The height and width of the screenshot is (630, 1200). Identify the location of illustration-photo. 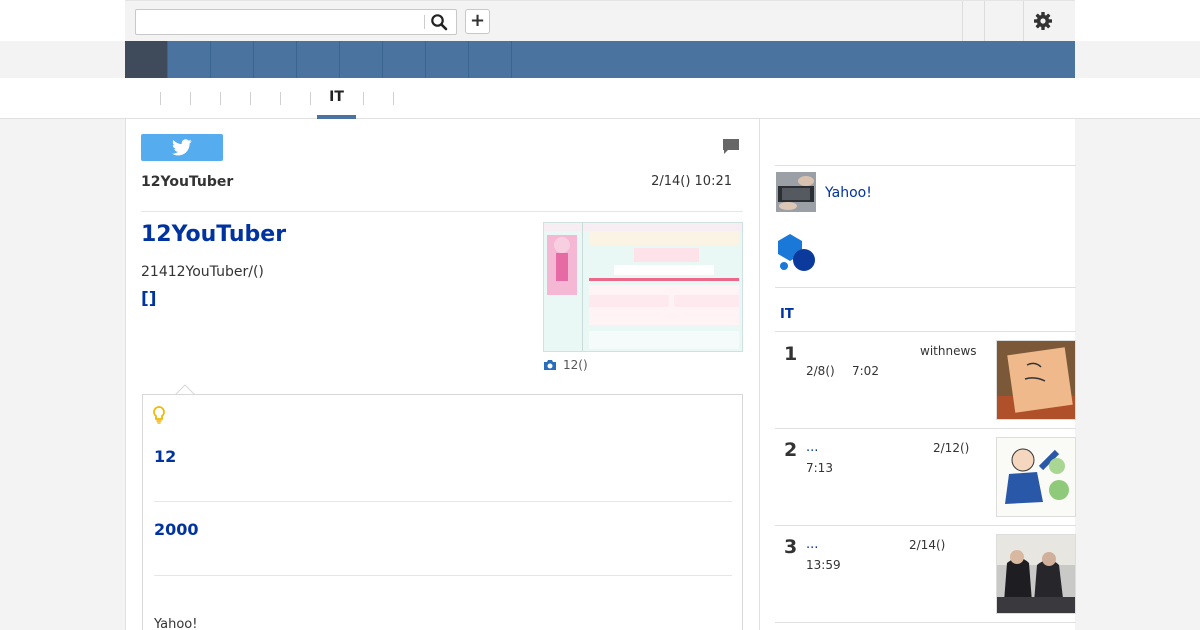
(1036, 477).